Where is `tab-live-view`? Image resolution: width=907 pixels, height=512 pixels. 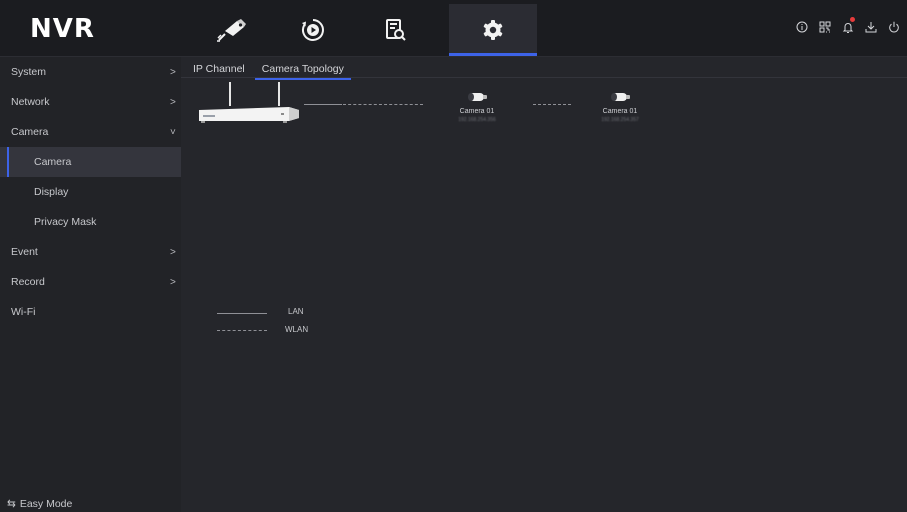 tab-live-view is located at coordinates (232, 30).